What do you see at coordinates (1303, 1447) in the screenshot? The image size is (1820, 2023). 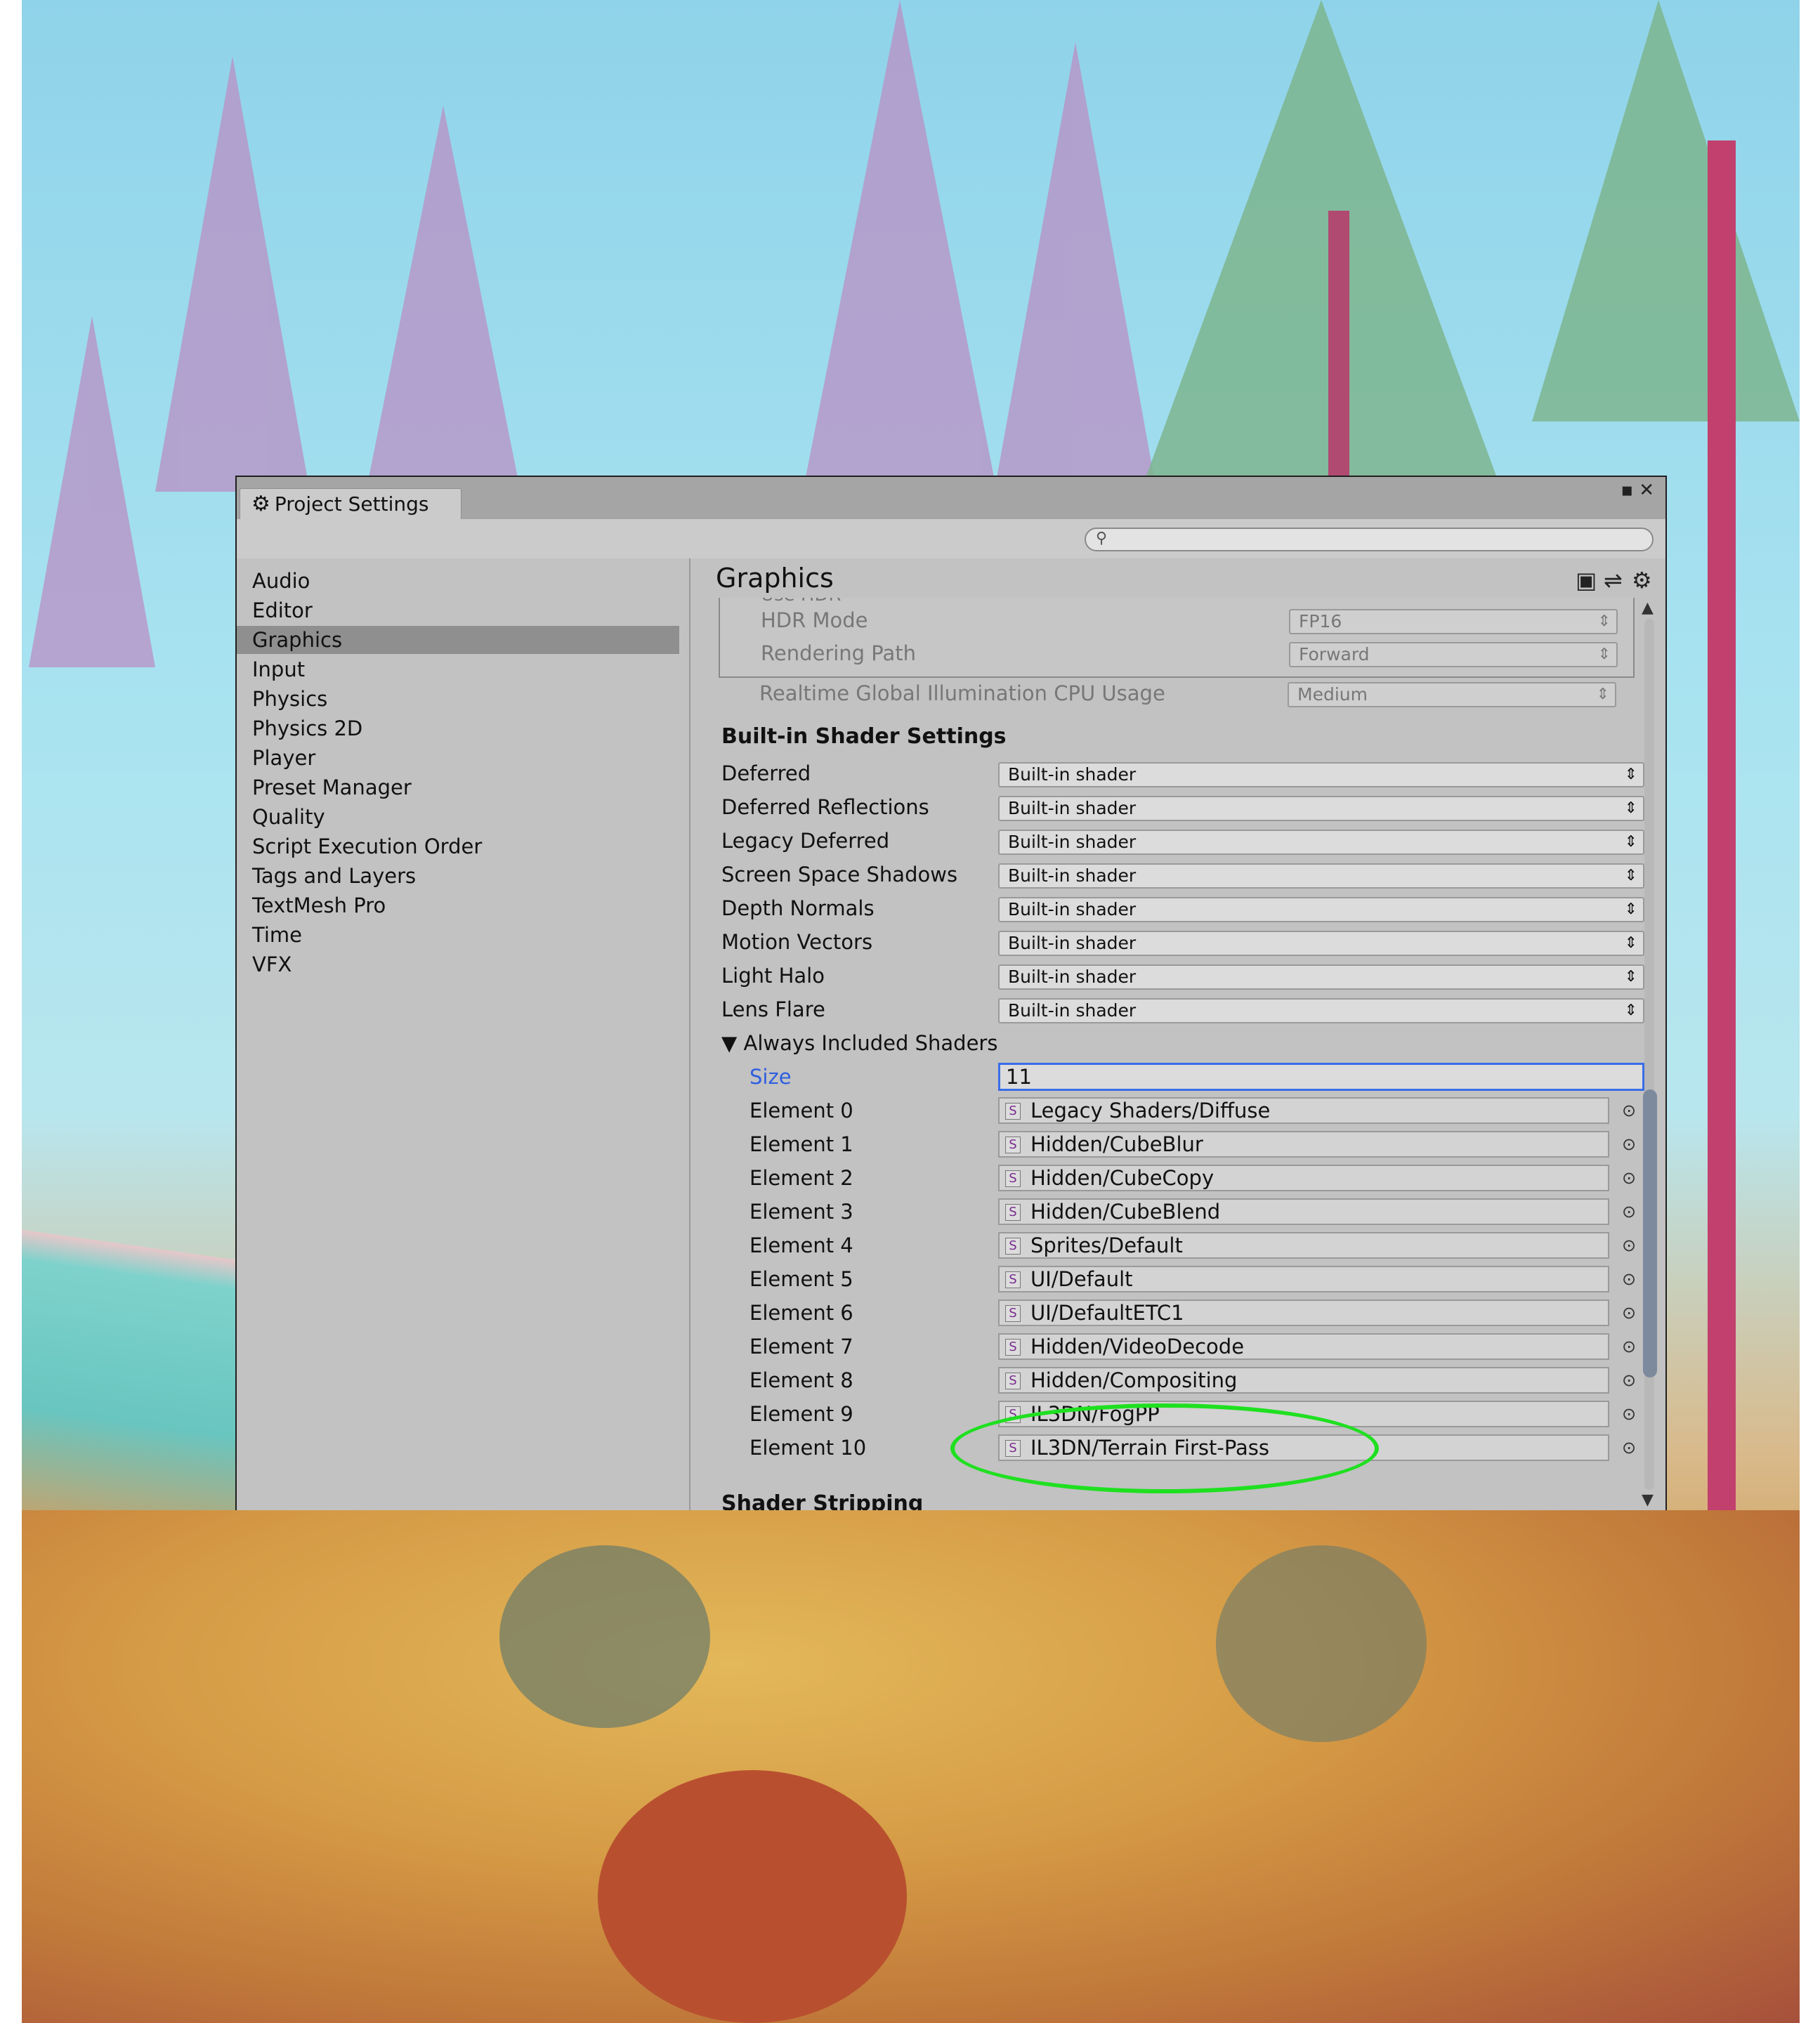 I see `shader-object-field: S IL3DN/Terrain First-Pass` at bounding box center [1303, 1447].